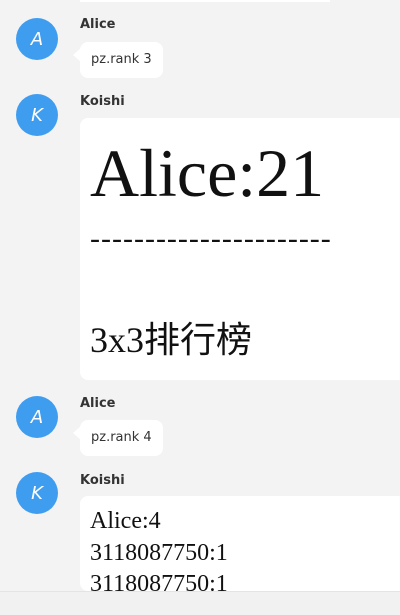 Image resolution: width=400 pixels, height=615 pixels. I want to click on input-bar, so click(200, 603).